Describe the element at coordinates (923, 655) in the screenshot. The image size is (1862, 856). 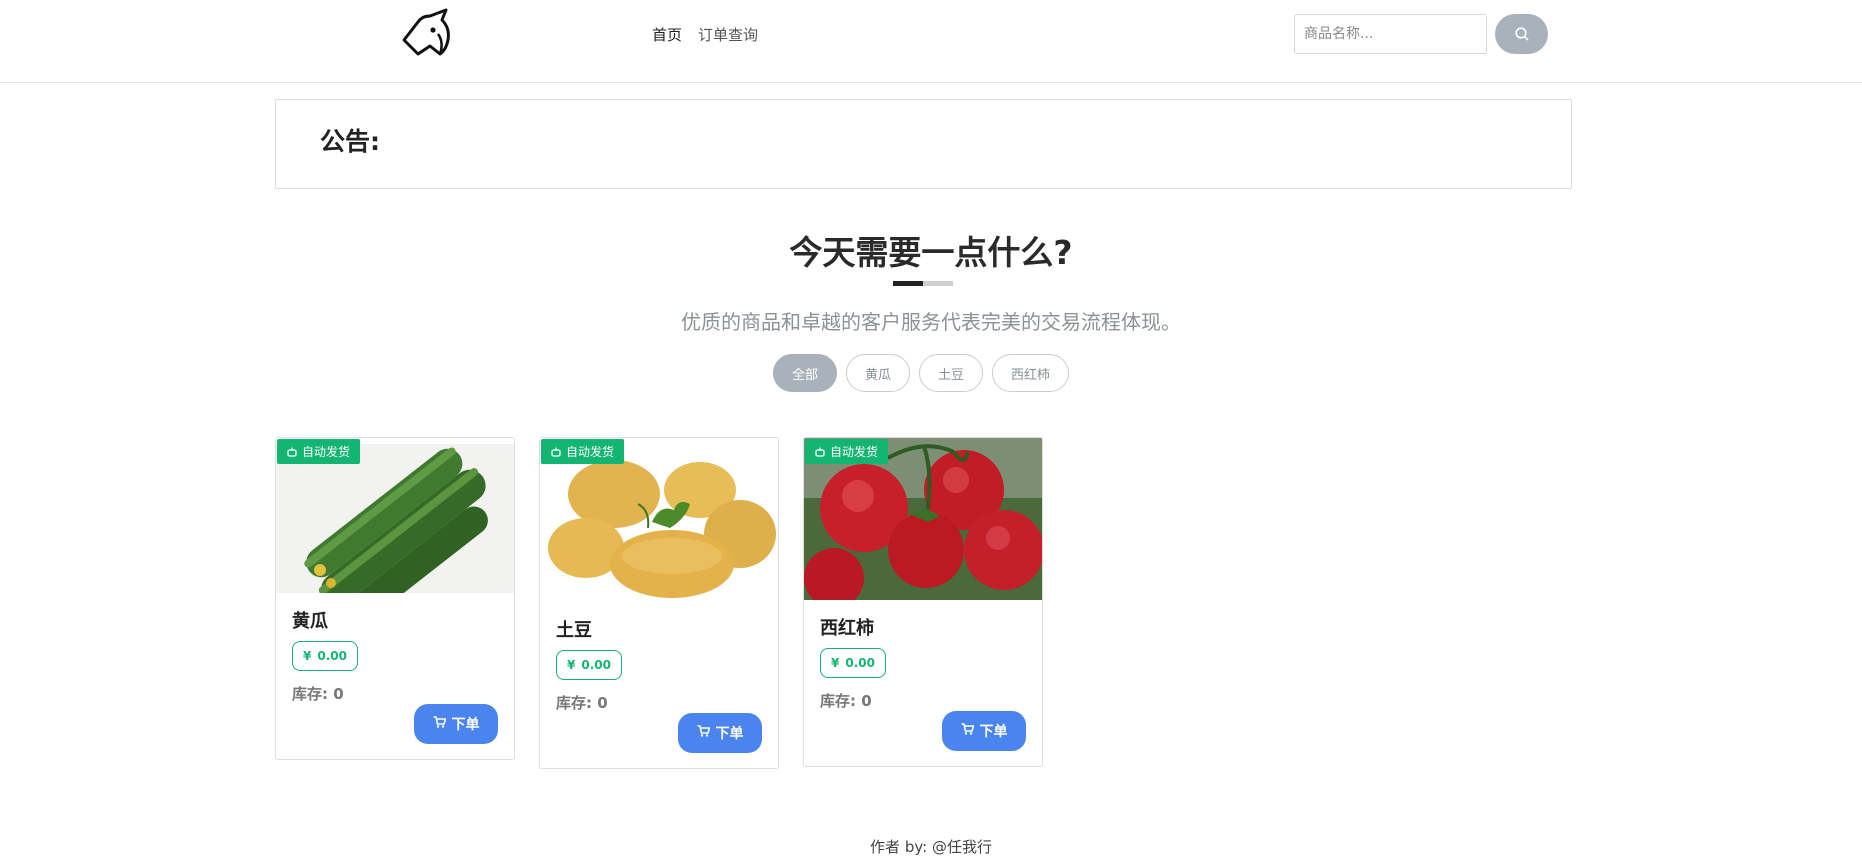
I see `product-card-body: 西红柿 ¥ 0.00 库存: 0` at that location.